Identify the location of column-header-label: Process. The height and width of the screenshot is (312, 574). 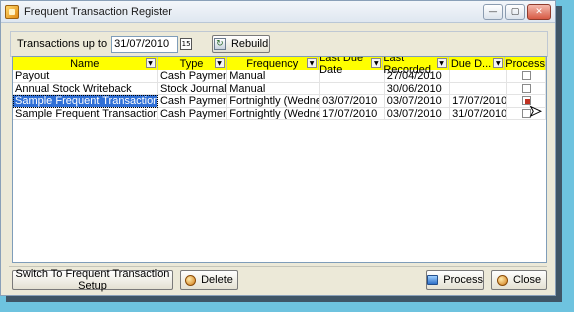
(525, 63).